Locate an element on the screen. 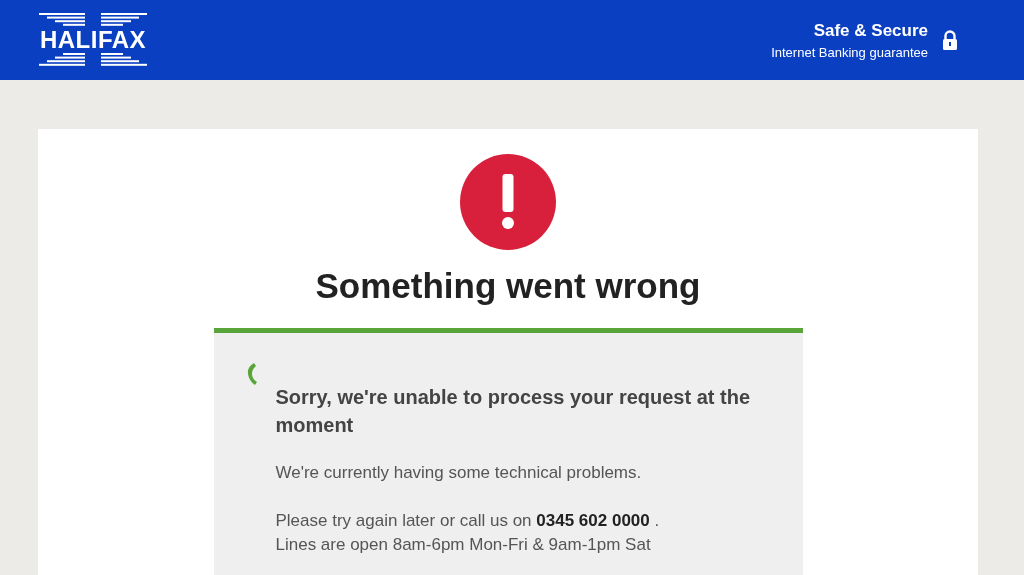  opening-hours: Lines are open 8am-6pm Mon-Fri & 9am-1pm Sat is located at coordinates (463, 545).